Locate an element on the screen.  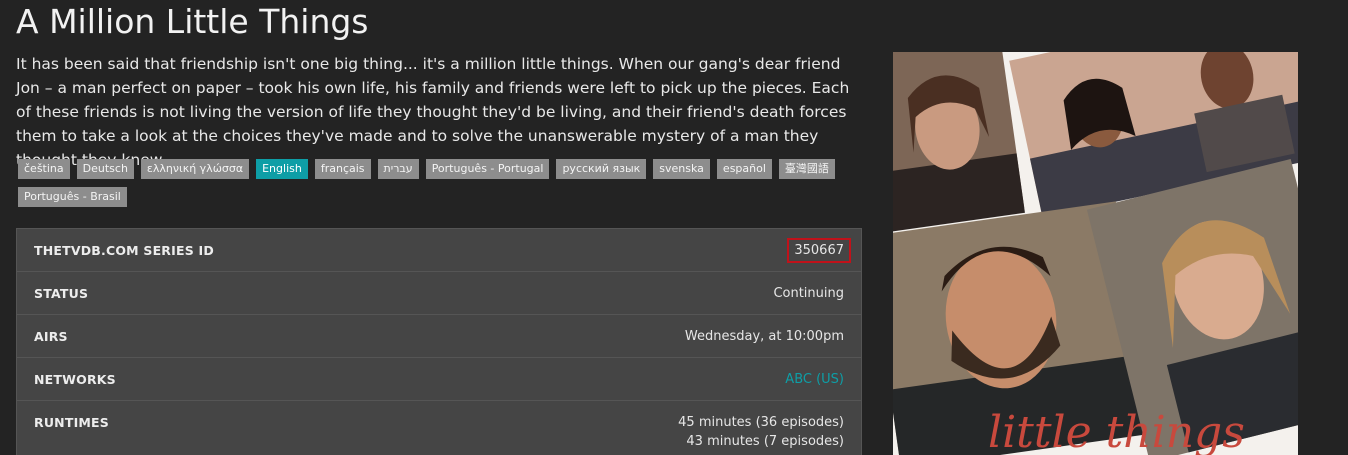
language-tag-portugues-brasil: Português - Brasil is located at coordinates (72, 197).